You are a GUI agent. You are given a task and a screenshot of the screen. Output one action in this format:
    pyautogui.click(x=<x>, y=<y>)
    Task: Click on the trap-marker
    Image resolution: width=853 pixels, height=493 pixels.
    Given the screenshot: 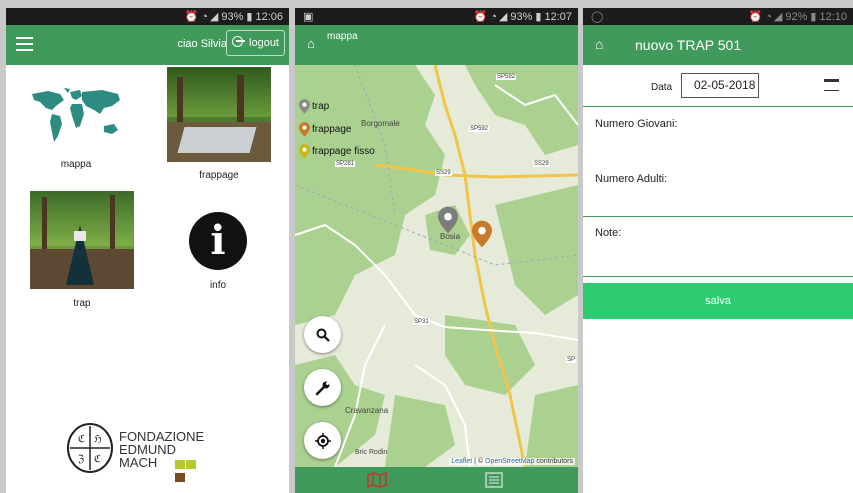 What is the action you would take?
    pyautogui.click(x=448, y=220)
    